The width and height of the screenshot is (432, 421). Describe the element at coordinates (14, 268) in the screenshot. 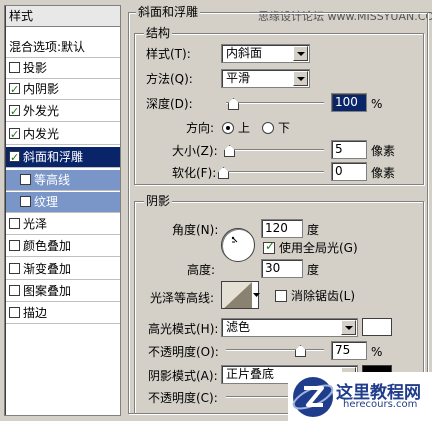

I see `gradient-overlay-checkbox` at that location.